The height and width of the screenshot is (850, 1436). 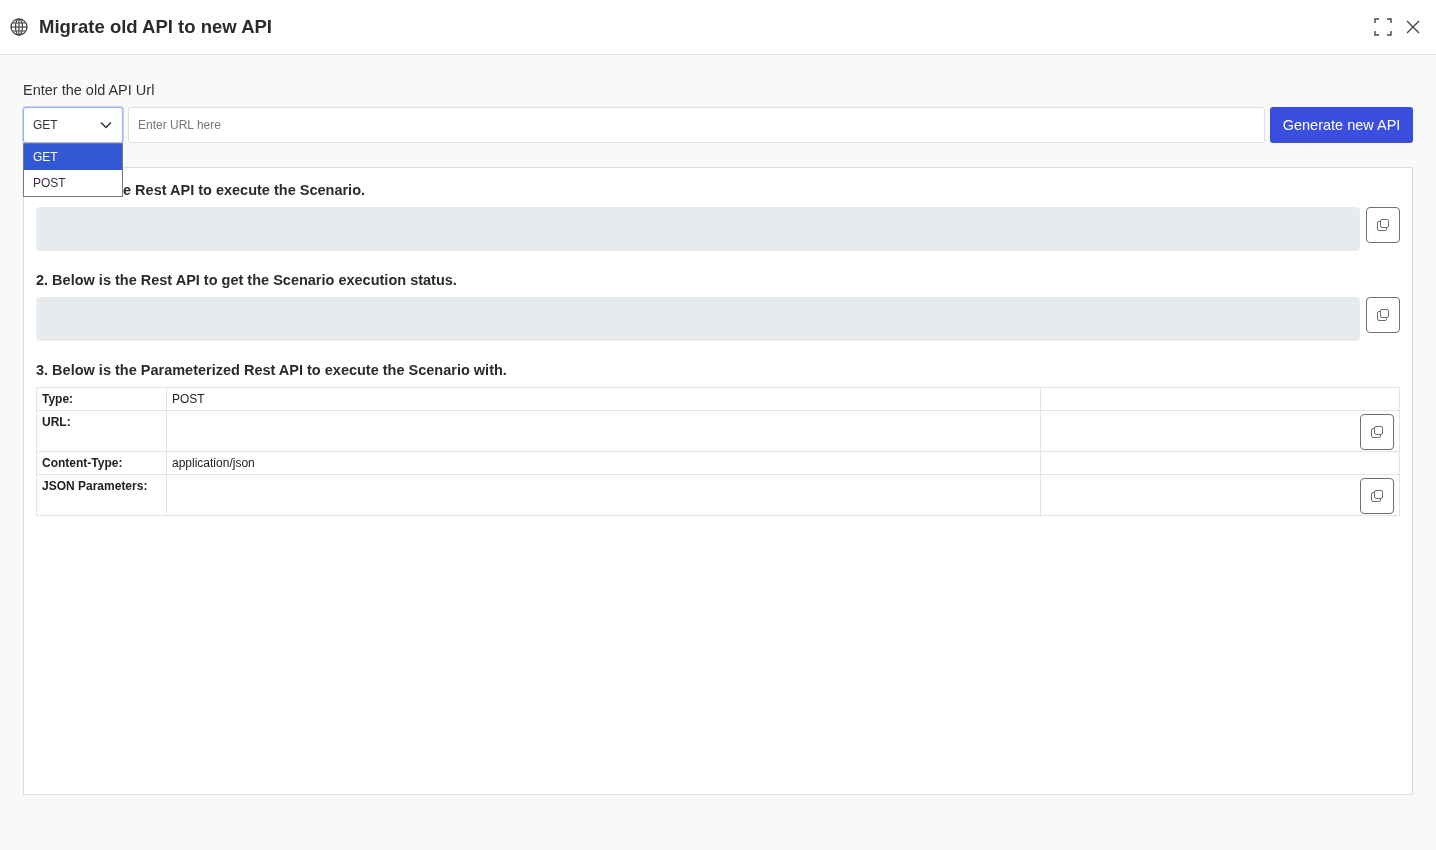 I want to click on method-select: GET, so click(x=73, y=125).